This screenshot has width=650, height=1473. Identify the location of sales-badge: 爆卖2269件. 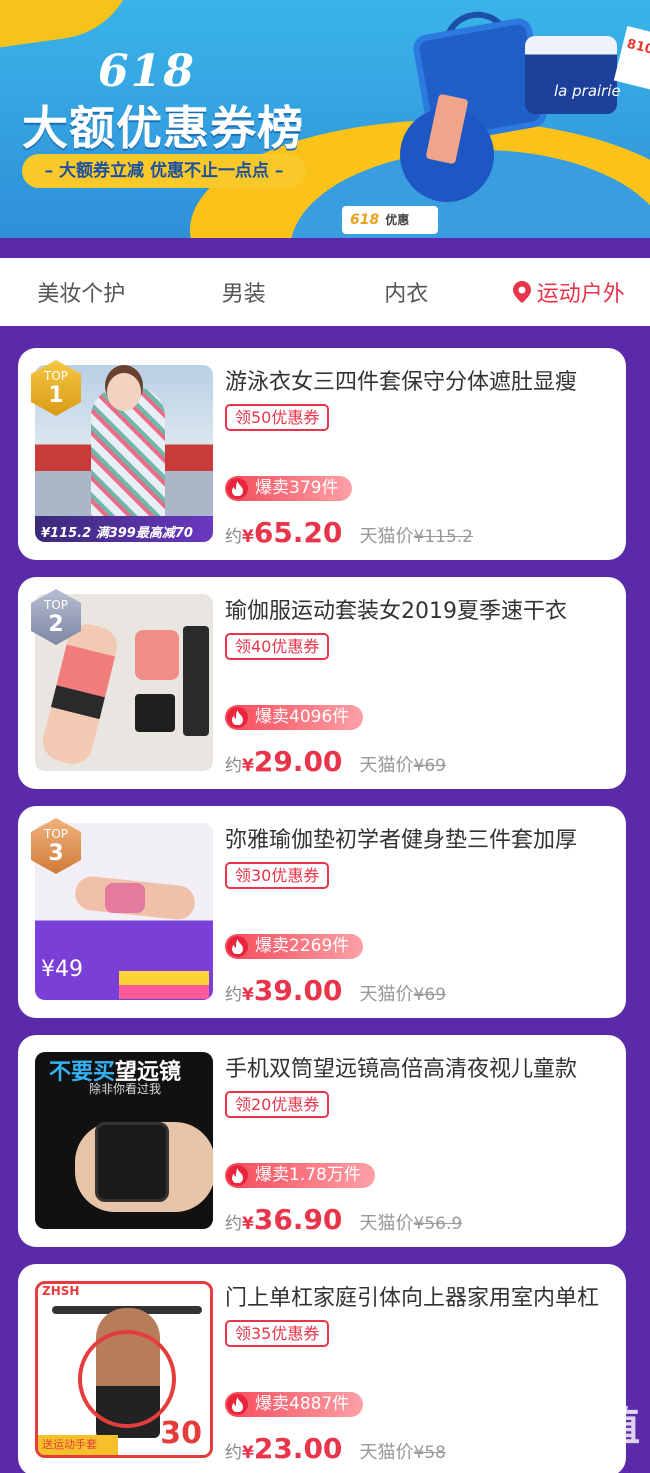
(294, 946).